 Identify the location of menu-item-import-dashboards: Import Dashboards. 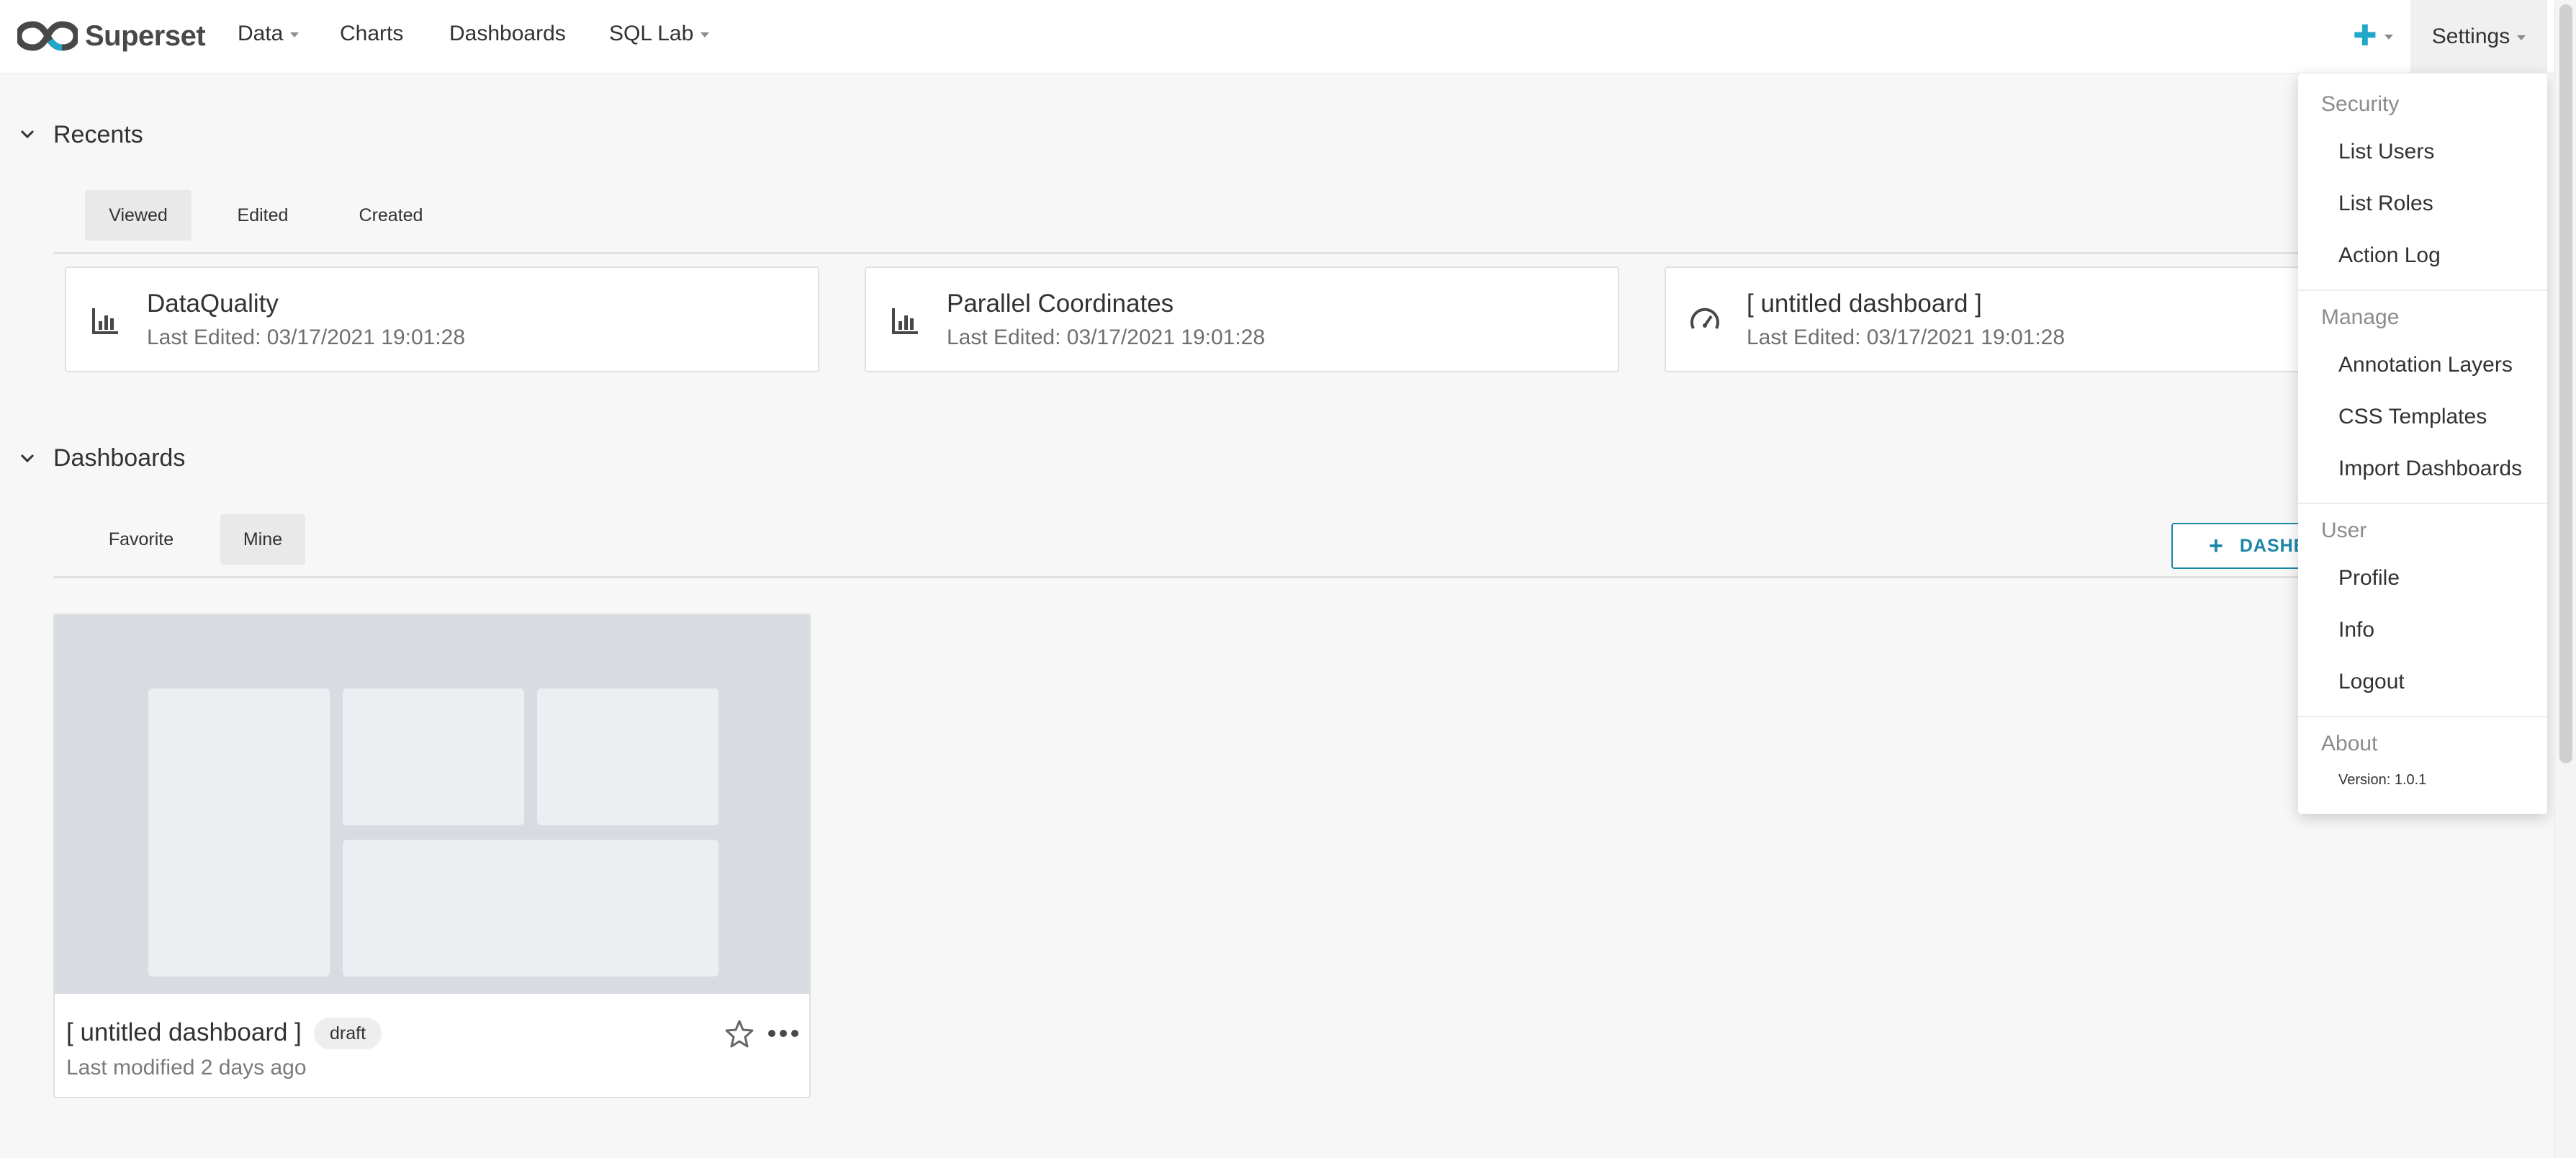
(2430, 469).